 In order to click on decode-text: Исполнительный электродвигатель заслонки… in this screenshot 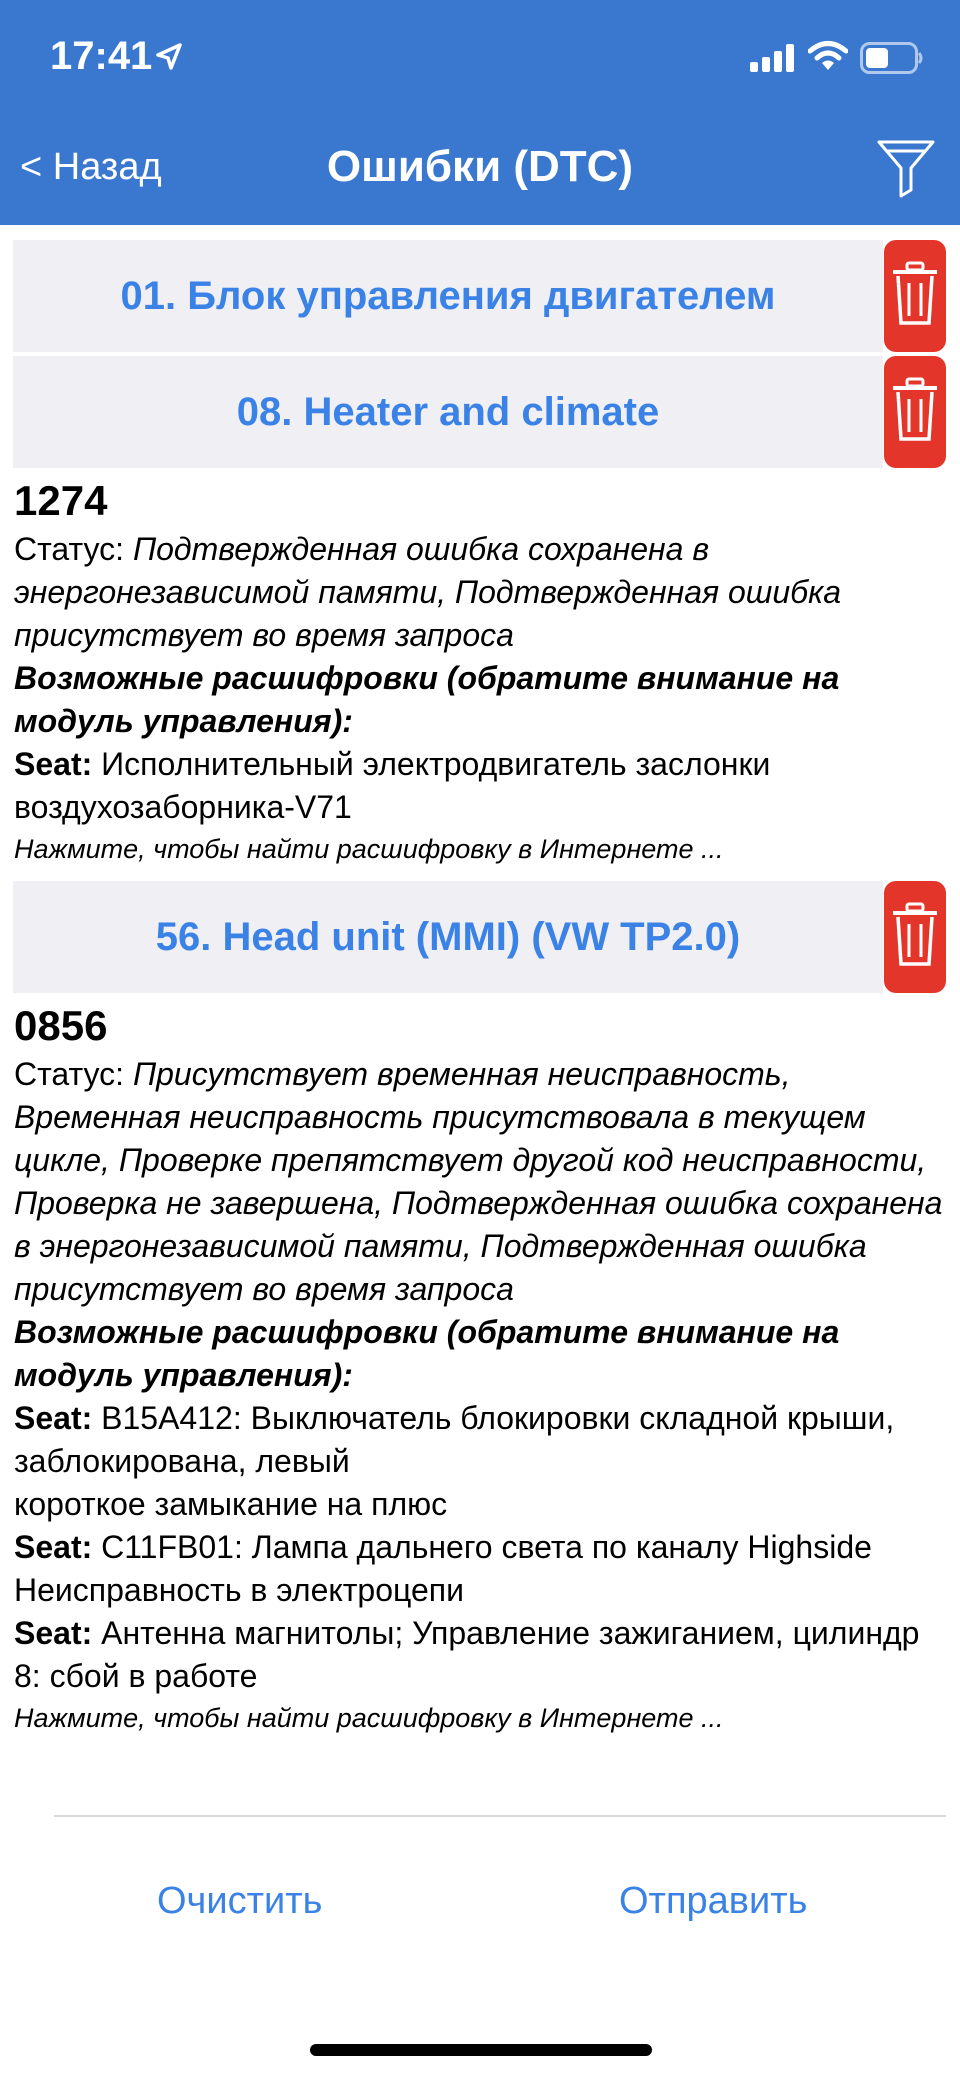, I will do `click(392, 785)`.